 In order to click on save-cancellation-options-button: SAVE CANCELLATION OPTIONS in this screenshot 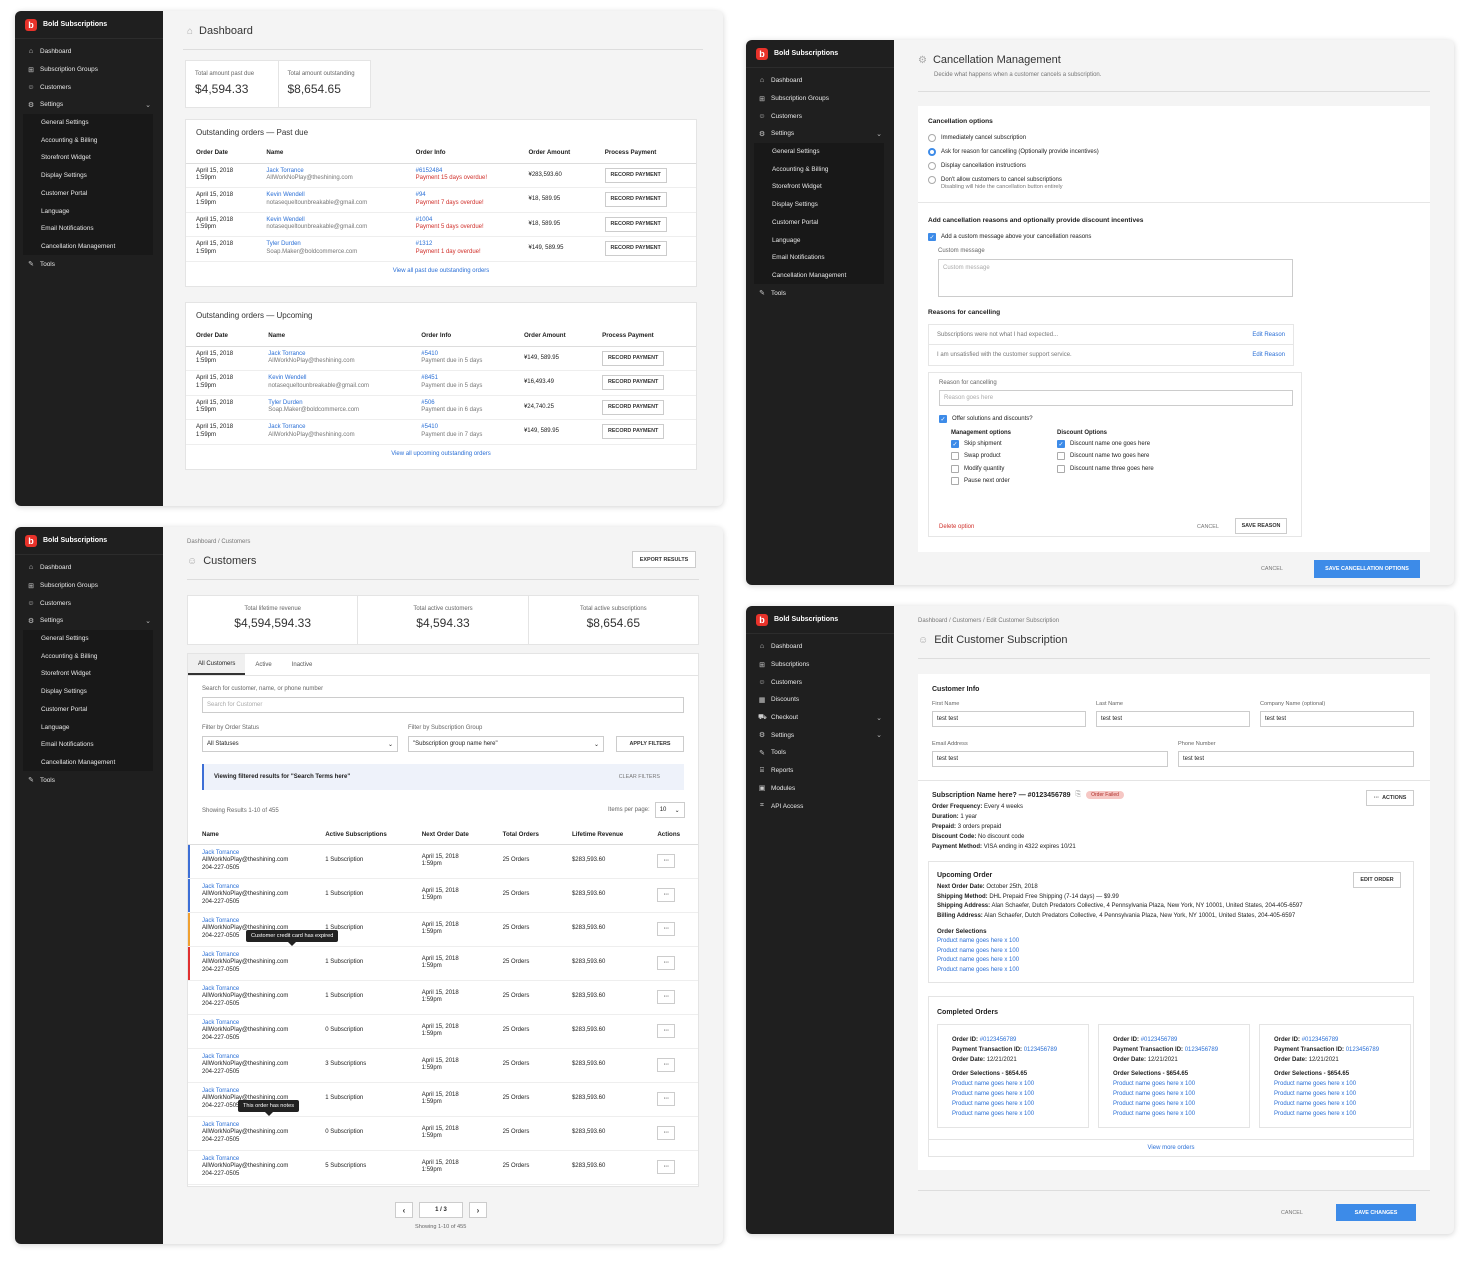, I will do `click(1367, 569)`.